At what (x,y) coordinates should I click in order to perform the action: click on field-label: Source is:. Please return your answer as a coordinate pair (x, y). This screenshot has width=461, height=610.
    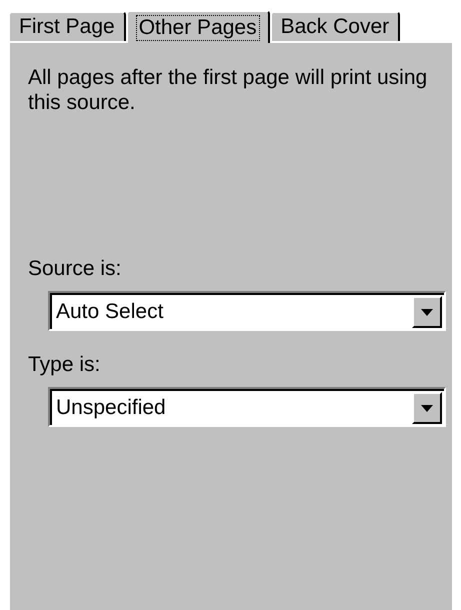
    Looking at the image, I should click on (75, 269).